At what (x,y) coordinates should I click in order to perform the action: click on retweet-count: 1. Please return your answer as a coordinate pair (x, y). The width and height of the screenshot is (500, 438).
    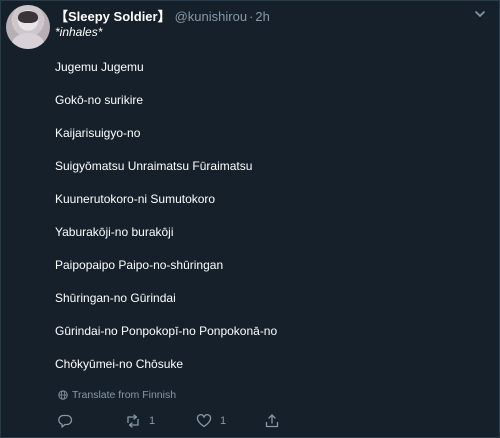
    Looking at the image, I should click on (152, 421).